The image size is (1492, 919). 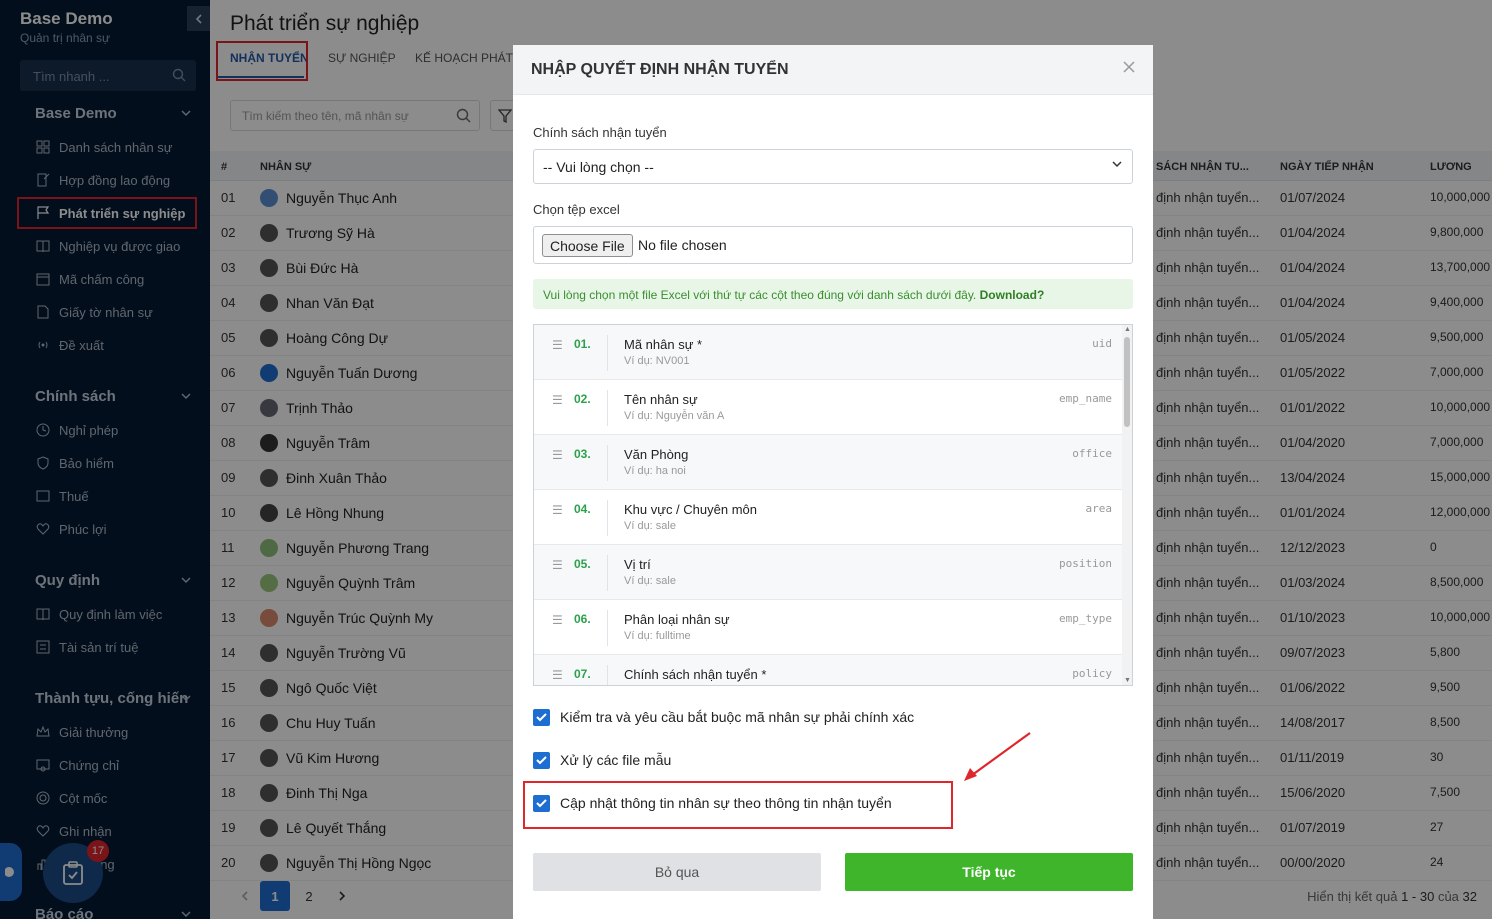 I want to click on field-number: 03., so click(x=582, y=454).